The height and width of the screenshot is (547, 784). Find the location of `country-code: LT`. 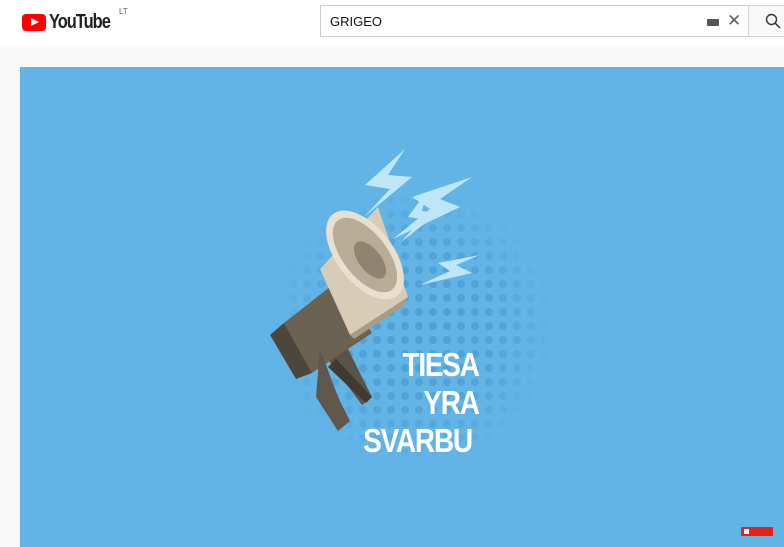

country-code: LT is located at coordinates (123, 11).